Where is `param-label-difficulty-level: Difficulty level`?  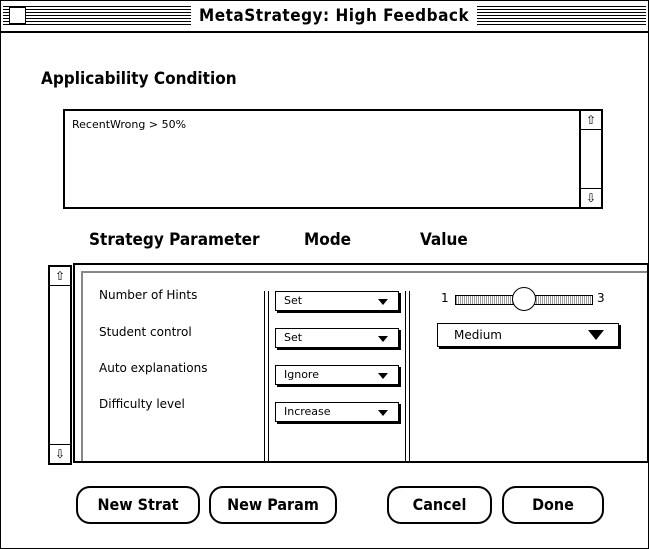
param-label-difficulty-level: Difficulty level is located at coordinates (142, 404).